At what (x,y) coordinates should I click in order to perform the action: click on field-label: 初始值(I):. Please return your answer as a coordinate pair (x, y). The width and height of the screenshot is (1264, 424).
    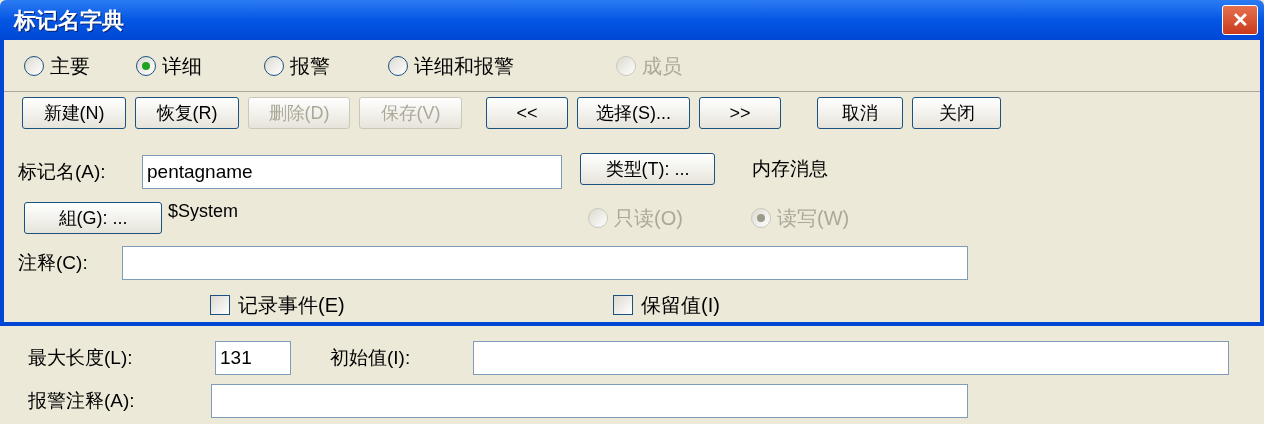
    Looking at the image, I should click on (371, 357).